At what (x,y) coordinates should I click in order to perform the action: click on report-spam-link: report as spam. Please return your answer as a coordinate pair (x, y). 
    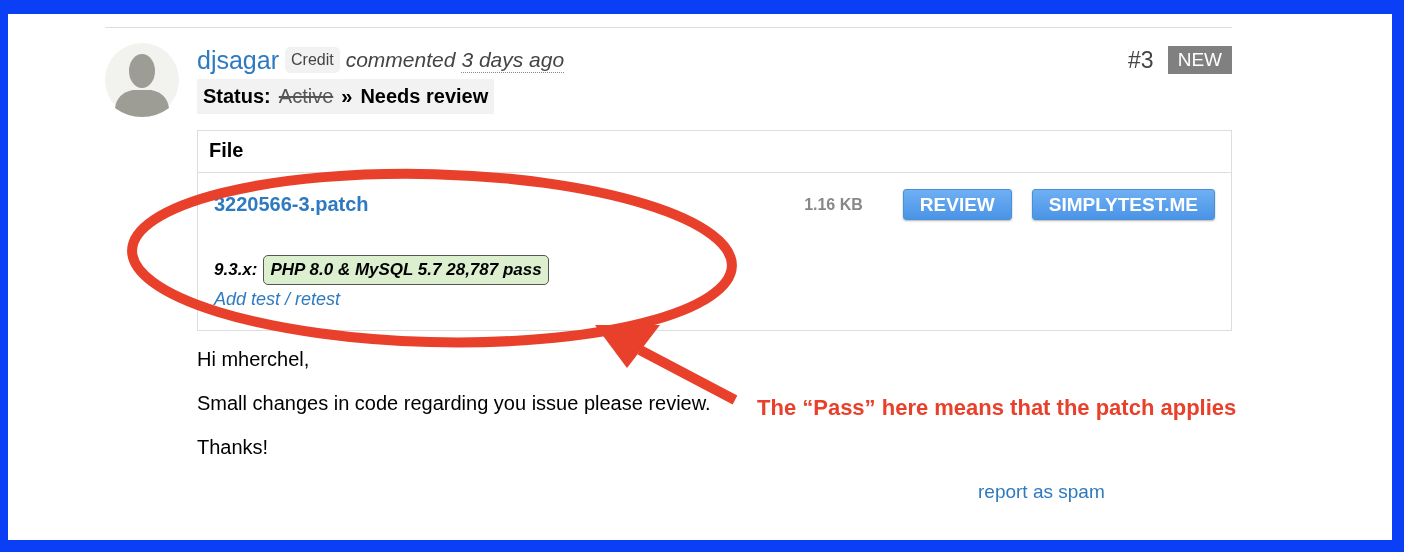
    Looking at the image, I should click on (1105, 492).